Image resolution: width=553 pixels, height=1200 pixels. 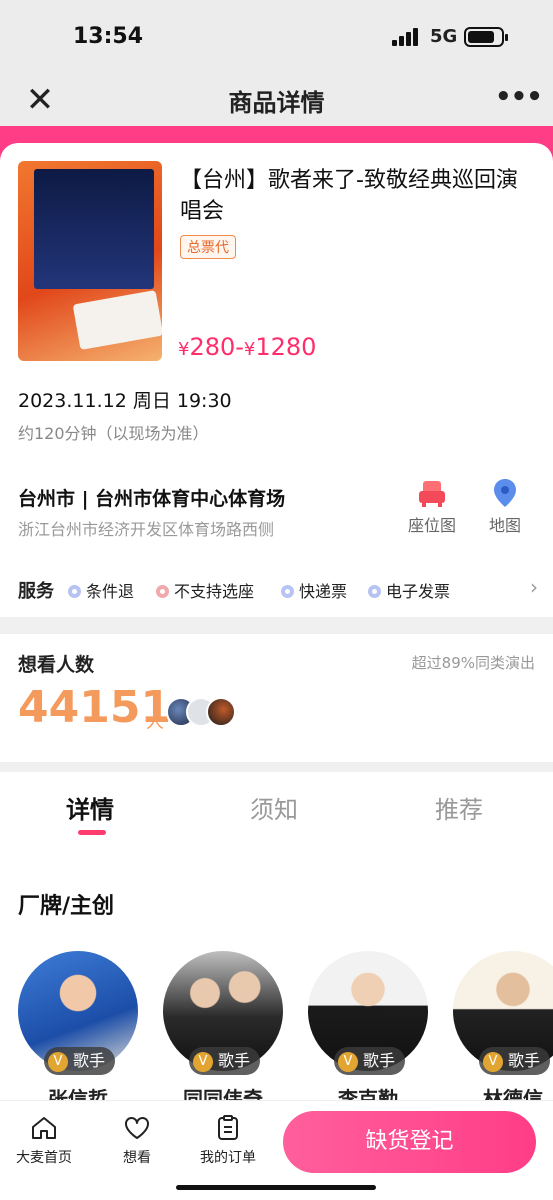 What do you see at coordinates (36, 591) in the screenshot?
I see `services-label: 服务` at bounding box center [36, 591].